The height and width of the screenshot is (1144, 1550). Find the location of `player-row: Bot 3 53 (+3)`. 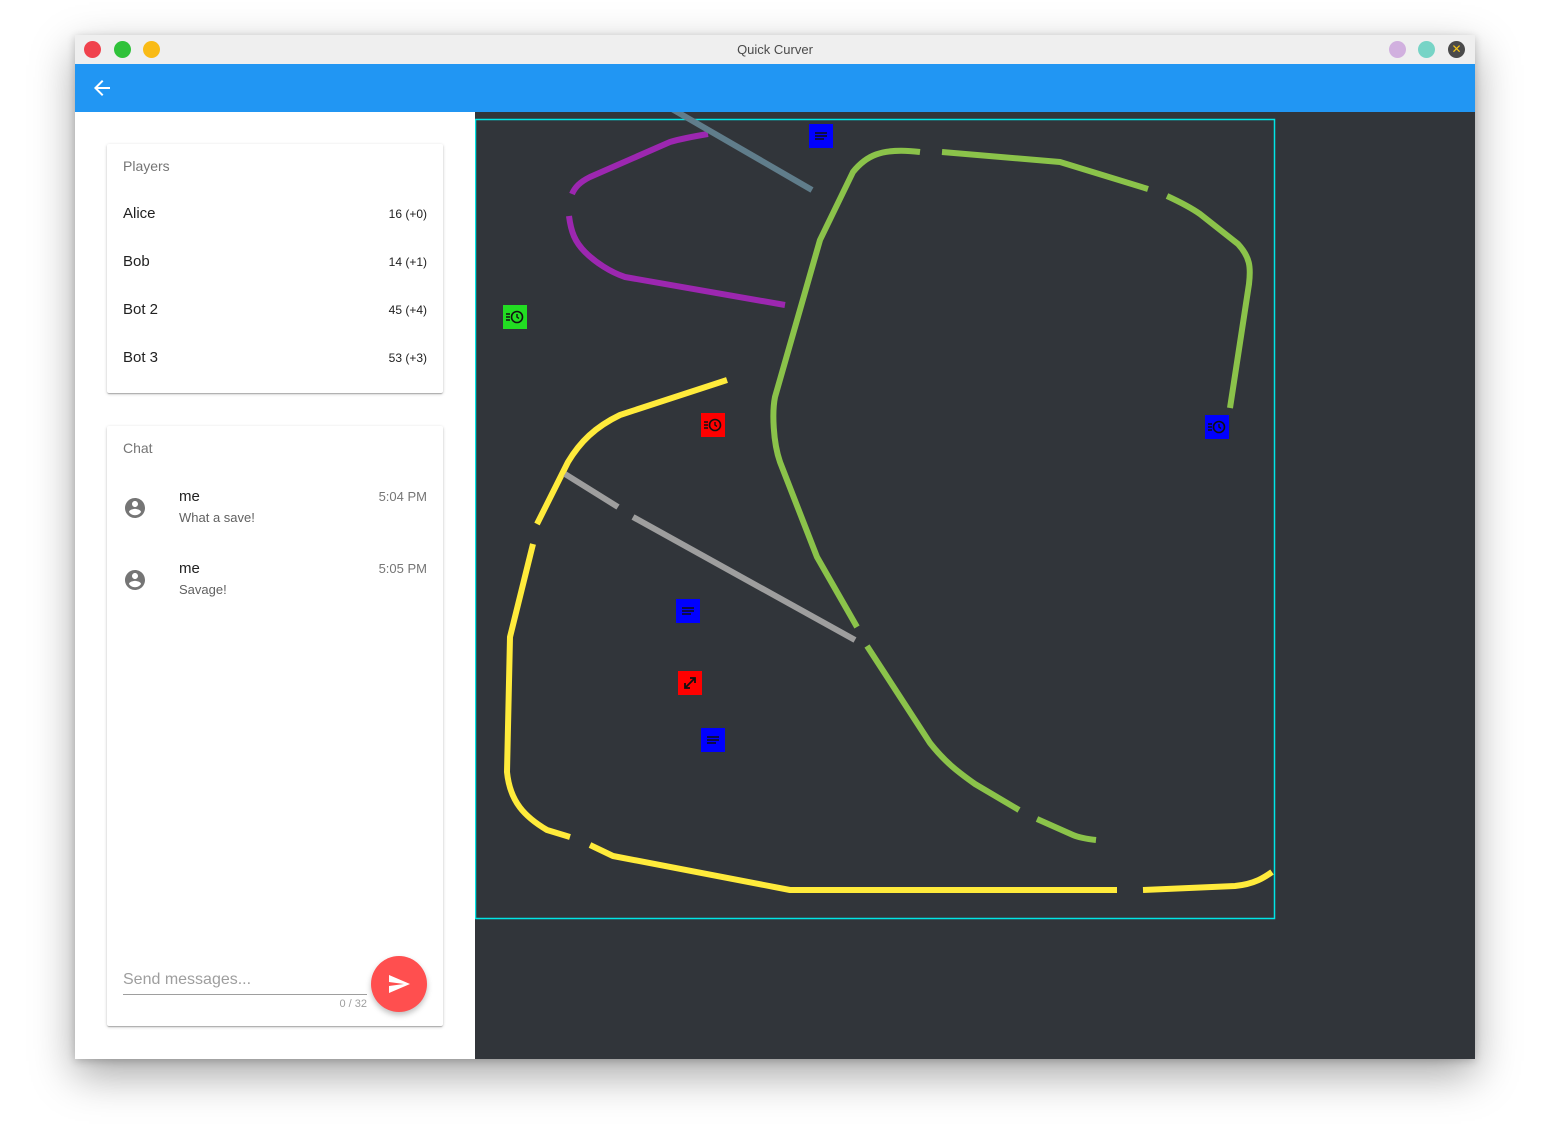

player-row: Bot 3 53 (+3) is located at coordinates (275, 358).